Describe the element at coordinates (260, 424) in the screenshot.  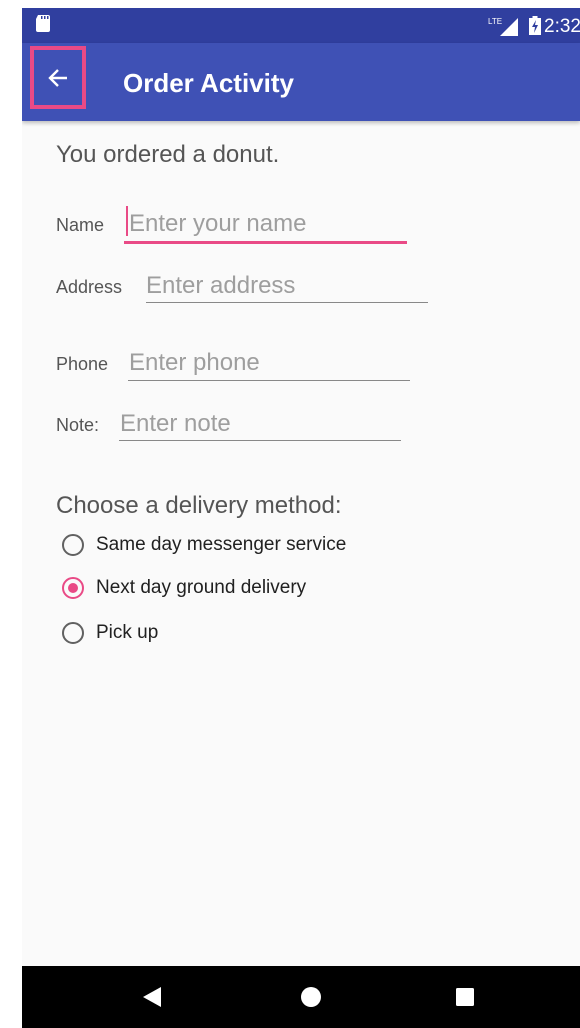
I see `note-input` at that location.